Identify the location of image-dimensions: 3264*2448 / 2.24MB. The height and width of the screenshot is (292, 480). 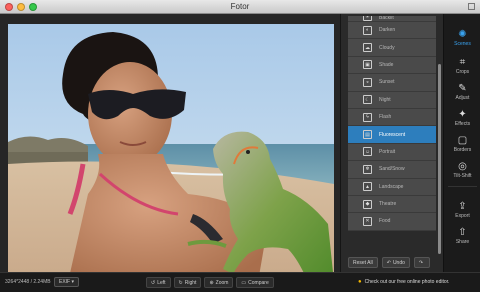
(28, 282).